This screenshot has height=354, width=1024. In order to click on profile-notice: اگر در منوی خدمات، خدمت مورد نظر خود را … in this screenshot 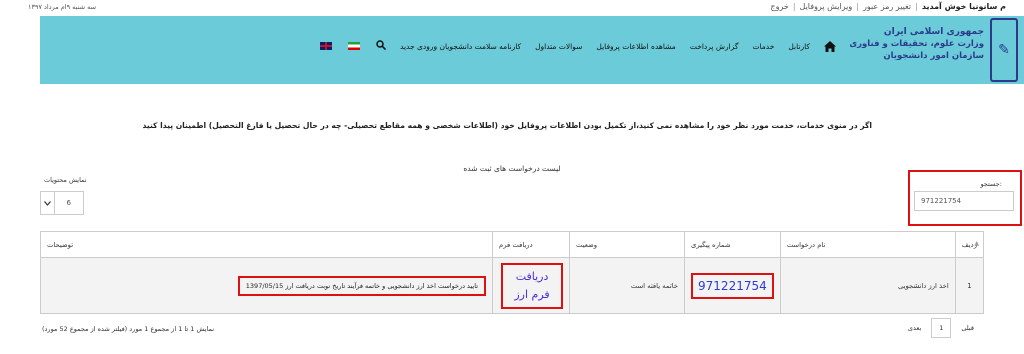, I will do `click(507, 125)`.